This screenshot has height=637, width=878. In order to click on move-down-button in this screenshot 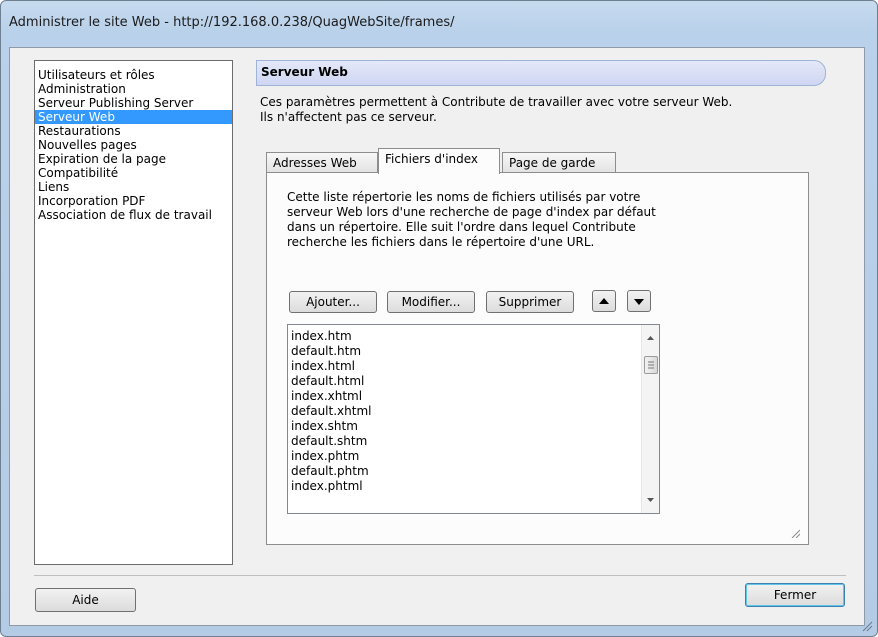, I will do `click(639, 301)`.